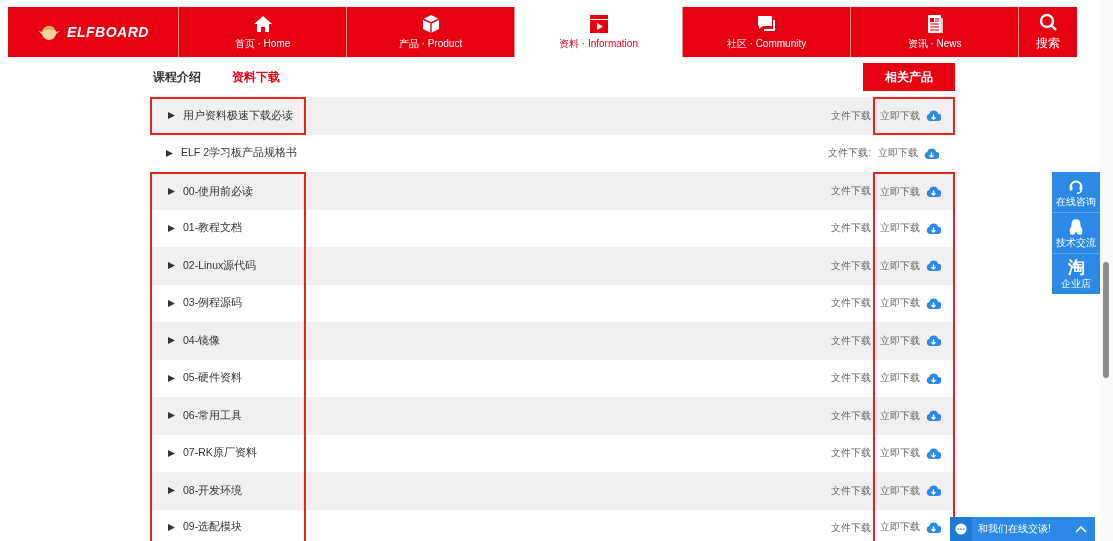 Image resolution: width=1113 pixels, height=541 pixels. Describe the element at coordinates (108, 32) in the screenshot. I see `logo-text: ELFBOARD` at that location.